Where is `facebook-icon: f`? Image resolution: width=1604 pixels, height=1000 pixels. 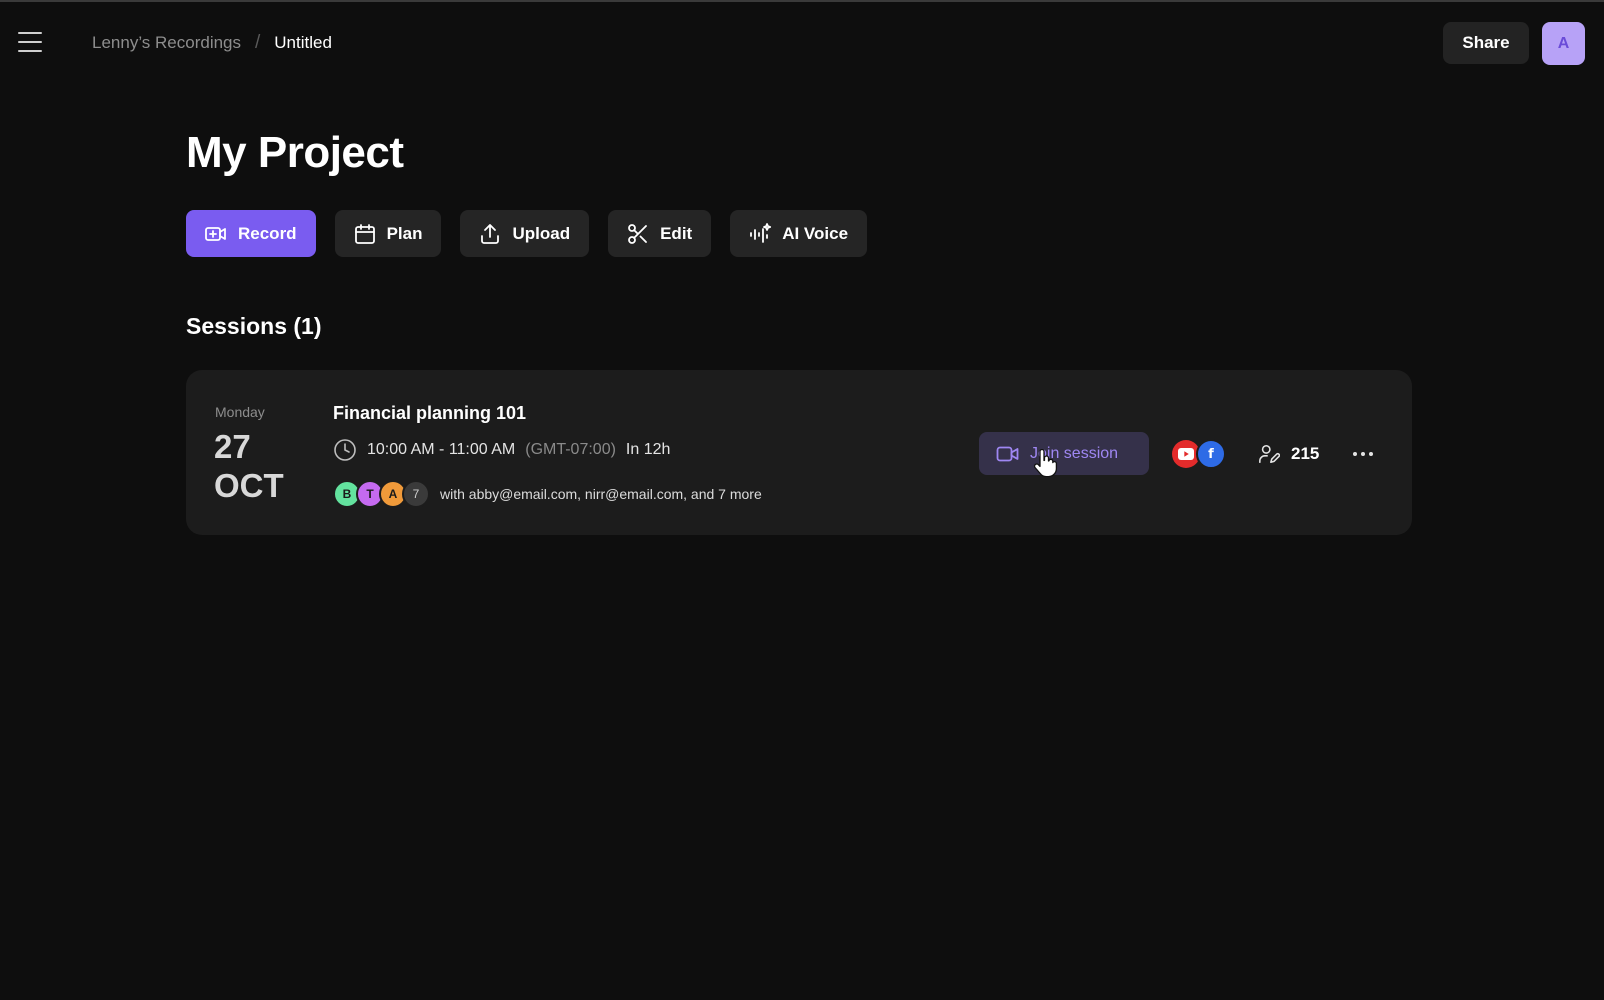 facebook-icon: f is located at coordinates (1211, 454).